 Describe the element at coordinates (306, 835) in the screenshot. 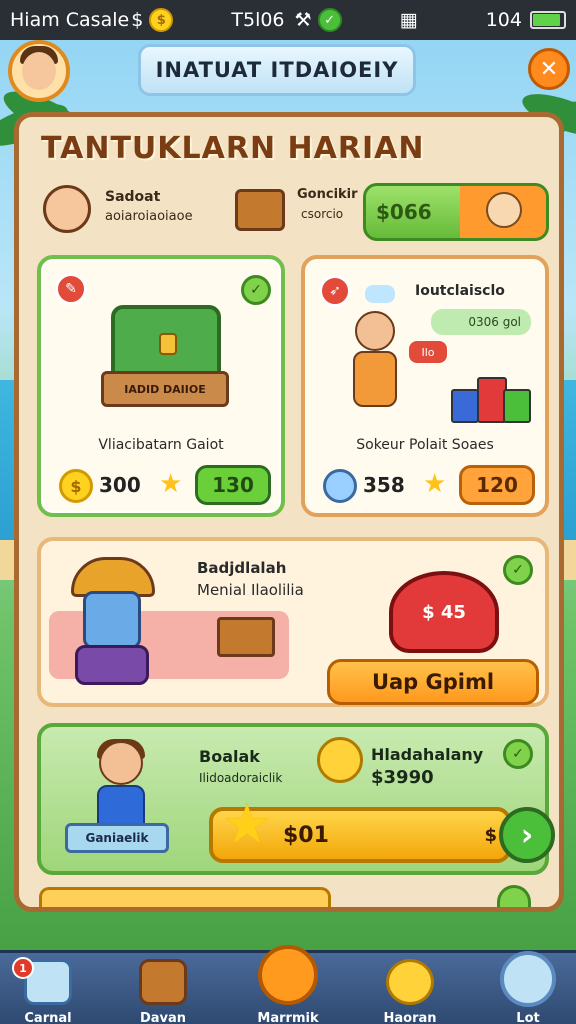

I see `amount-value: $01` at that location.